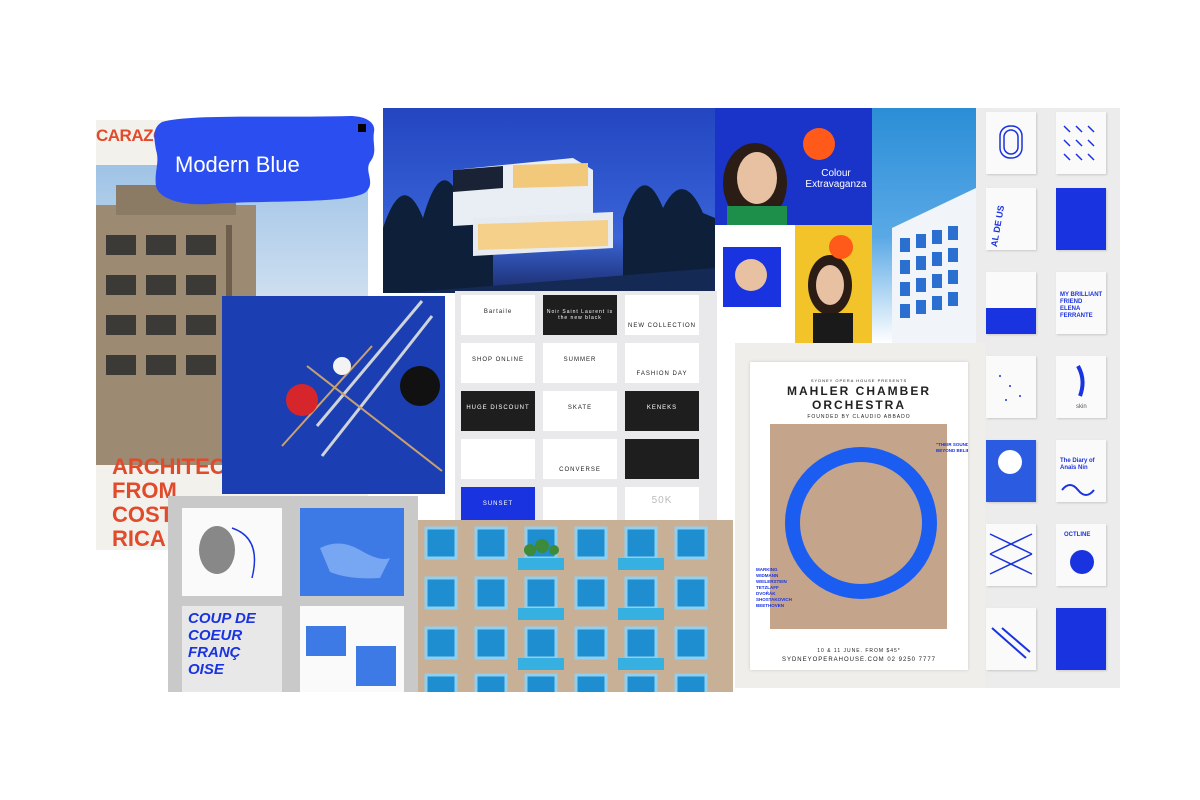  I want to click on modern-blue-label: Modern Blue, so click(237, 164).